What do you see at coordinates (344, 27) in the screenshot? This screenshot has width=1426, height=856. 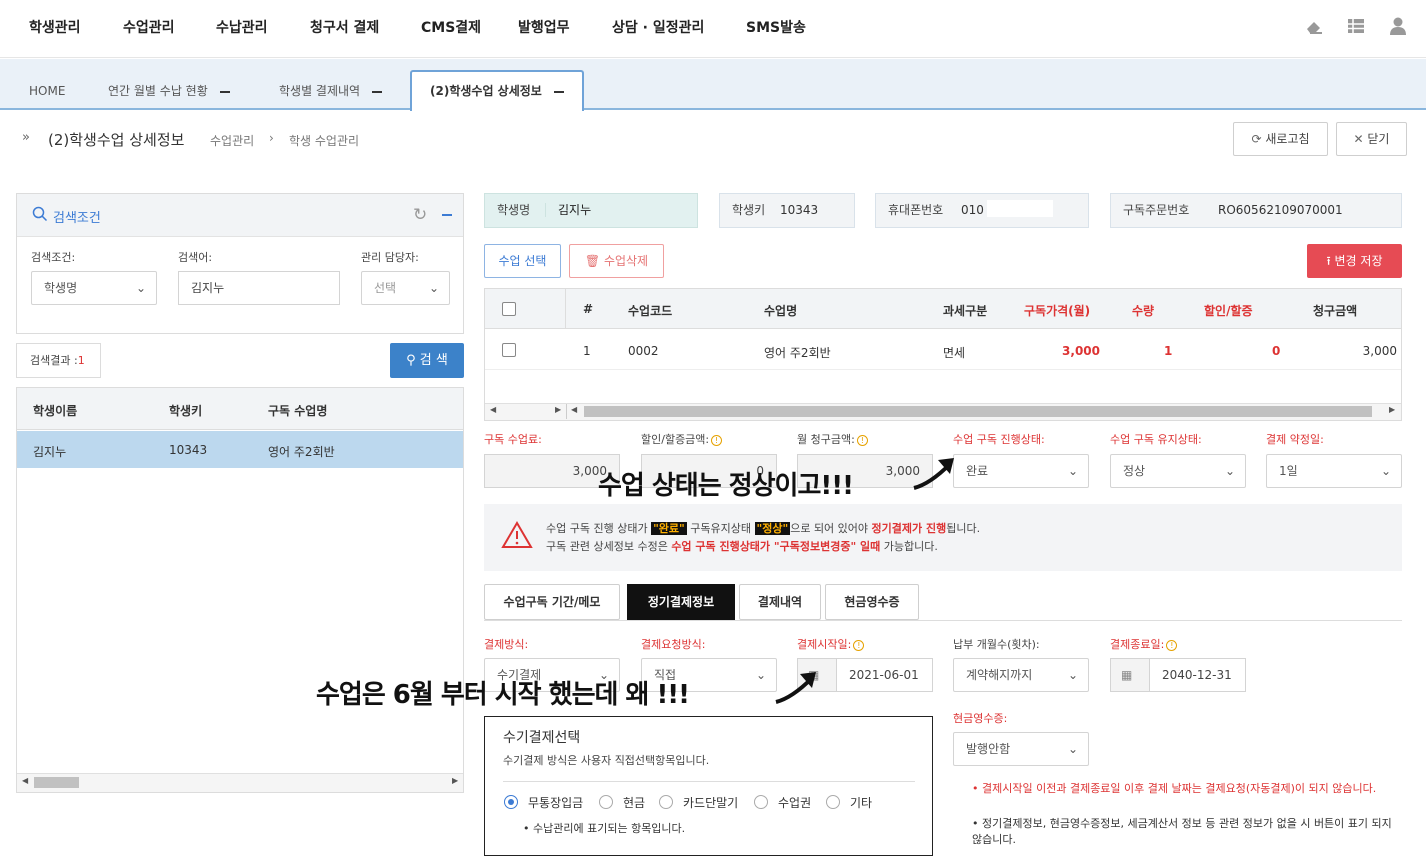 I see `nav-invoice: 청구서 결제` at bounding box center [344, 27].